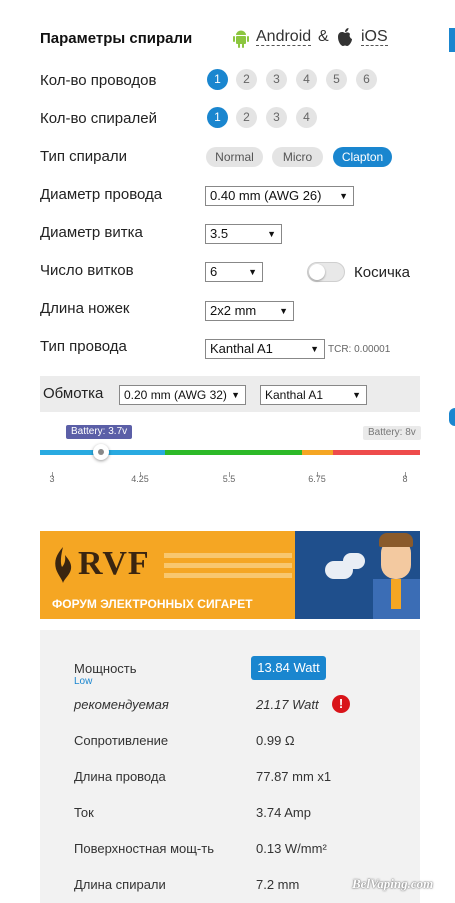  Describe the element at coordinates (120, 884) in the screenshot. I see `coil-length-label: Длина спирали` at that location.